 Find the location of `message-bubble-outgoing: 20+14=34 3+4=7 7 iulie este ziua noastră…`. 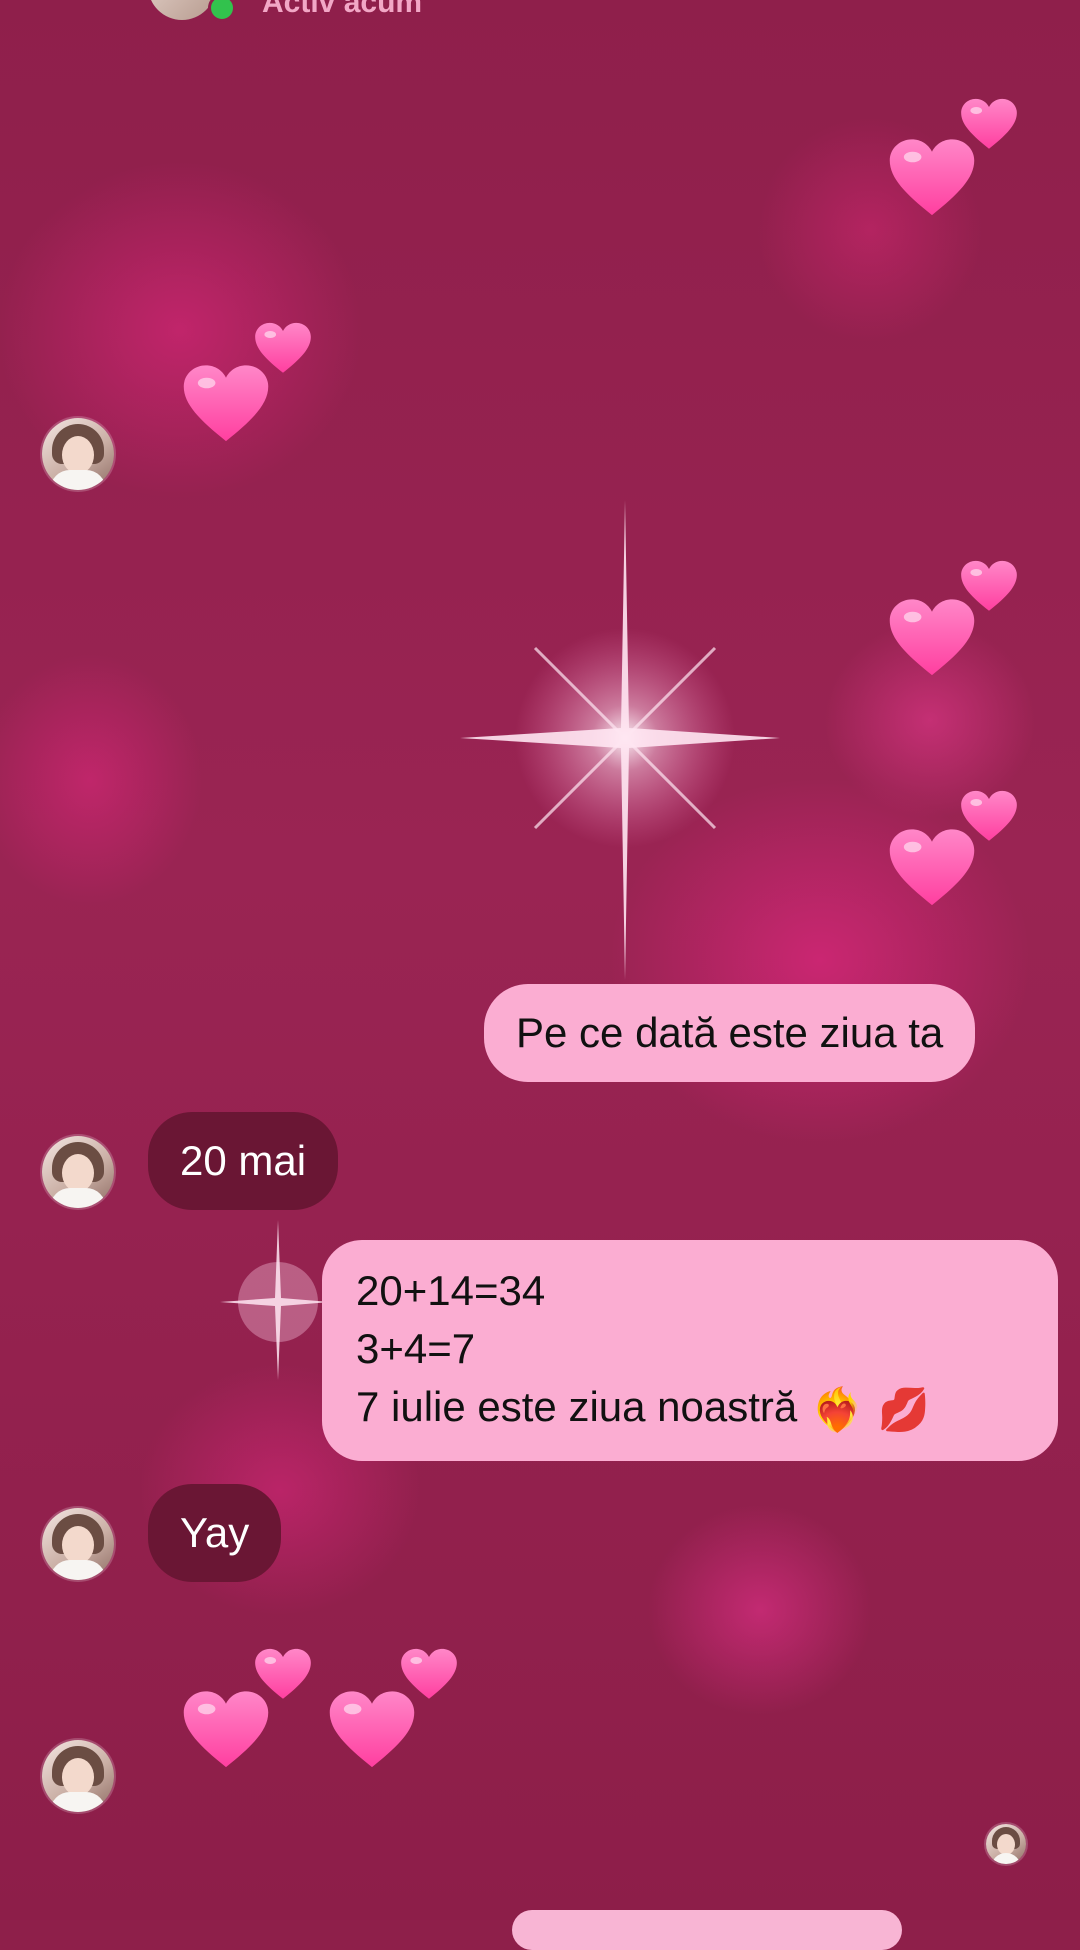

message-bubble-outgoing: 20+14=34 3+4=7 7 iulie este ziua noastră… is located at coordinates (690, 1350).